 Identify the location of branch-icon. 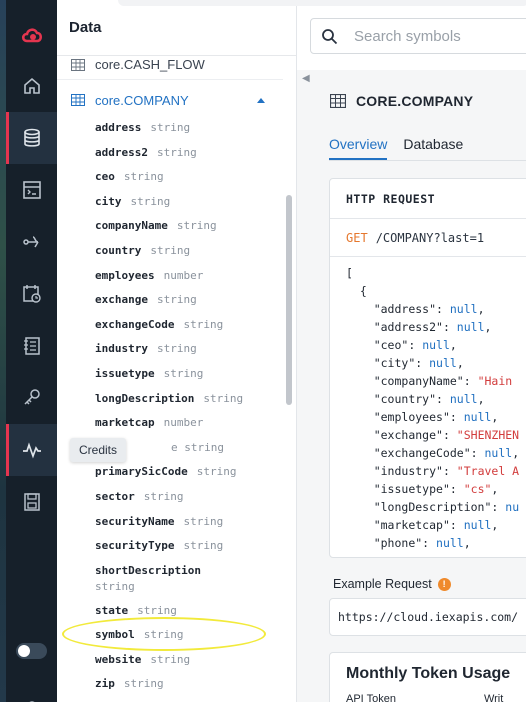
(30, 242).